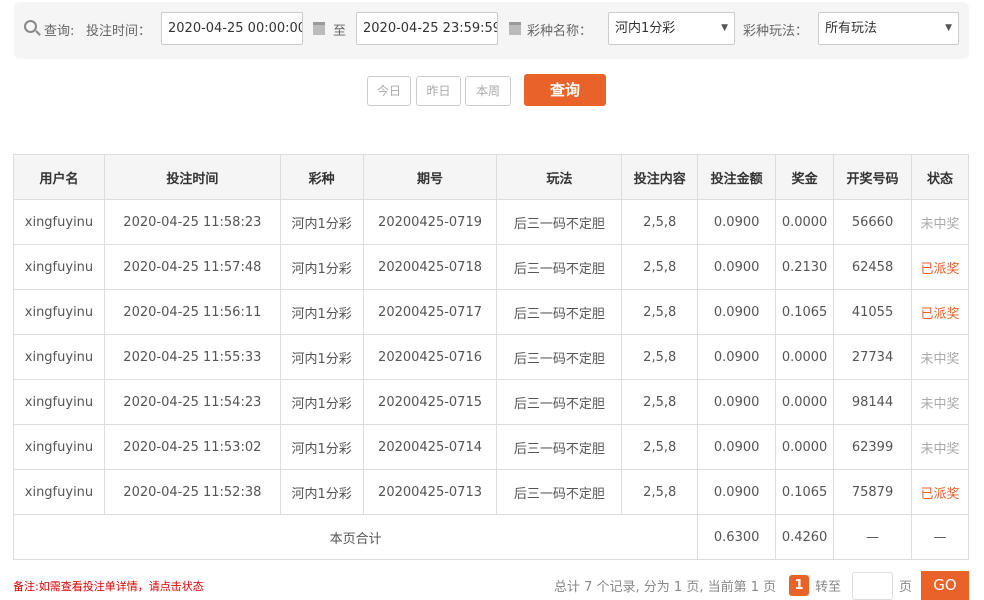 Image resolution: width=984 pixels, height=600 pixels. Describe the element at coordinates (565, 90) in the screenshot. I see `search-button: 查询` at that location.